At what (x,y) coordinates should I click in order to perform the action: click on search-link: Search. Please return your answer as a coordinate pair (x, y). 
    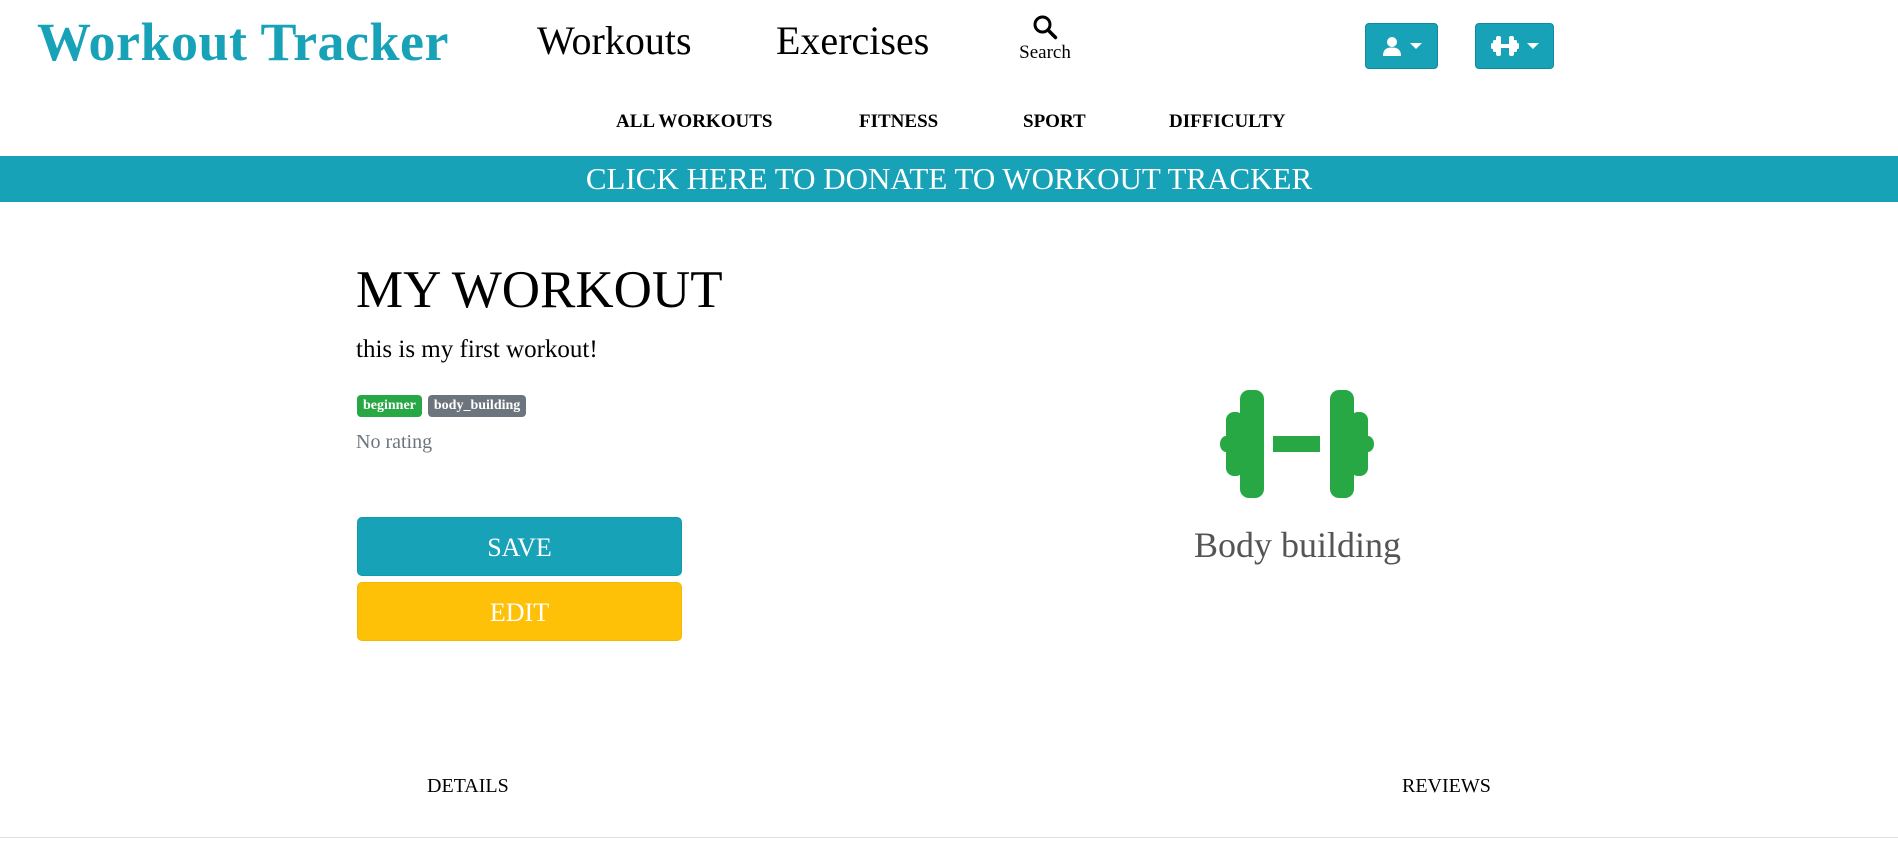
    Looking at the image, I should click on (1045, 39).